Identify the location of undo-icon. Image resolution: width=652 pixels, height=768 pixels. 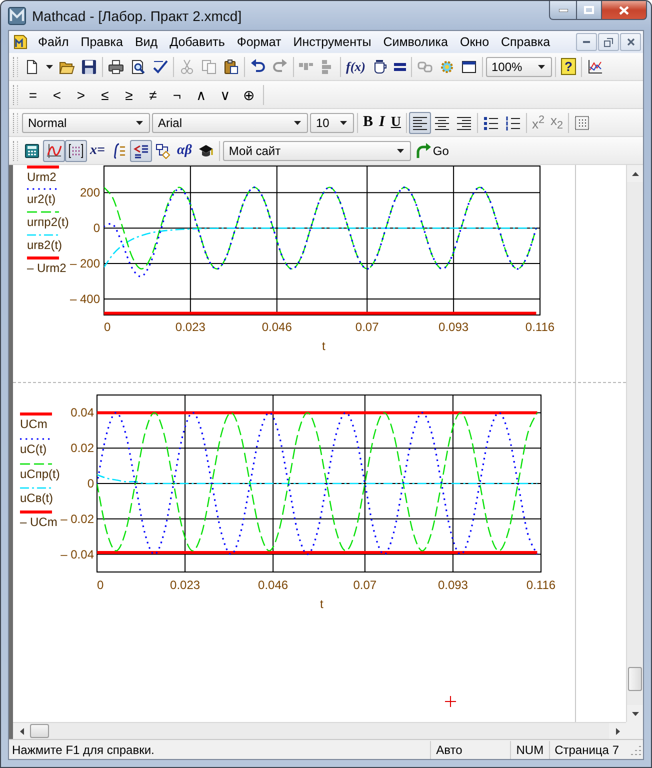
(258, 66).